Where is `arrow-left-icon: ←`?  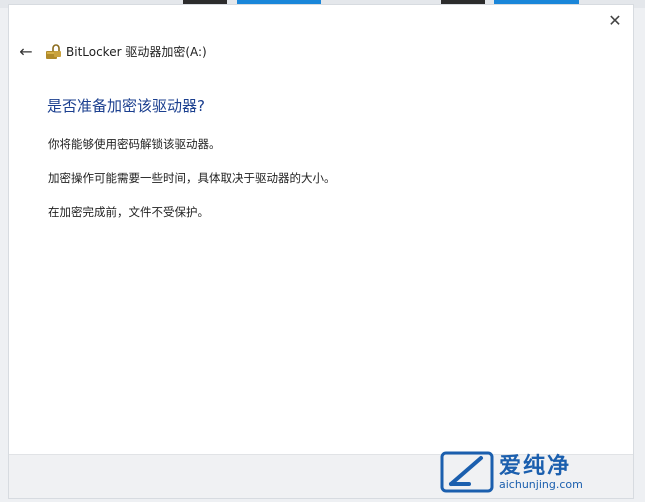
arrow-left-icon: ← is located at coordinates (26, 51).